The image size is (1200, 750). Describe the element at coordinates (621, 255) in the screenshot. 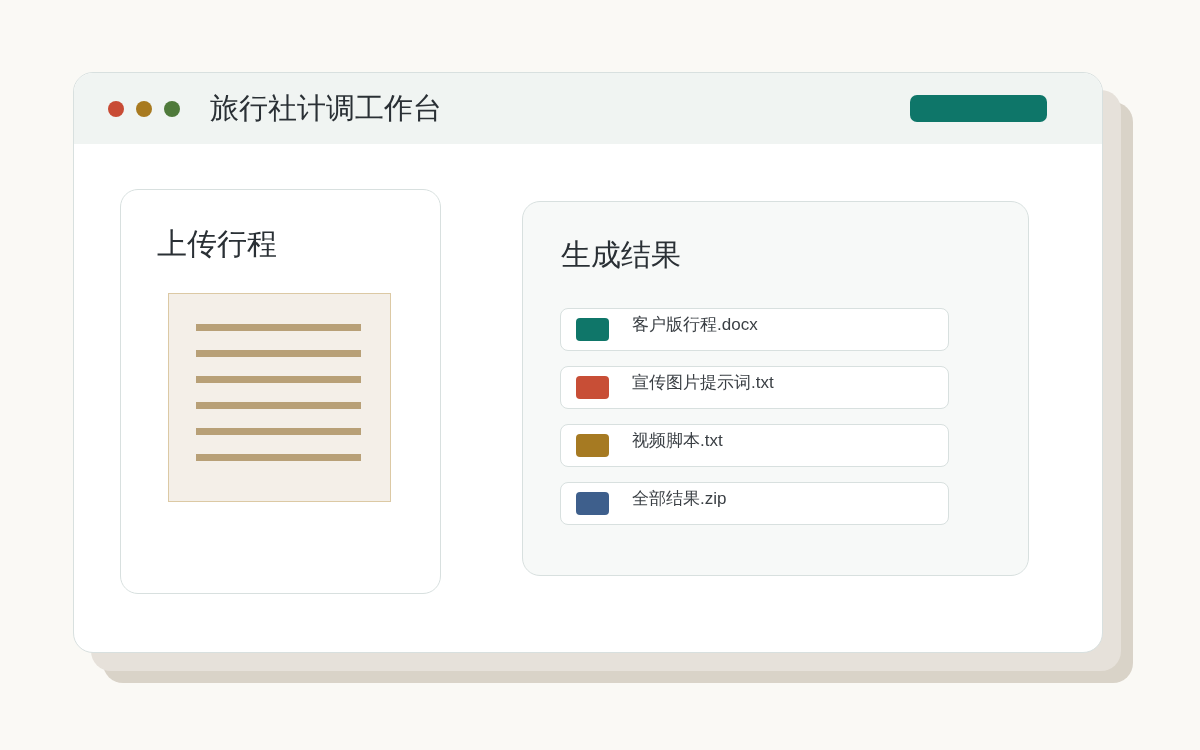

I see `panel-title: 生成结果` at that location.